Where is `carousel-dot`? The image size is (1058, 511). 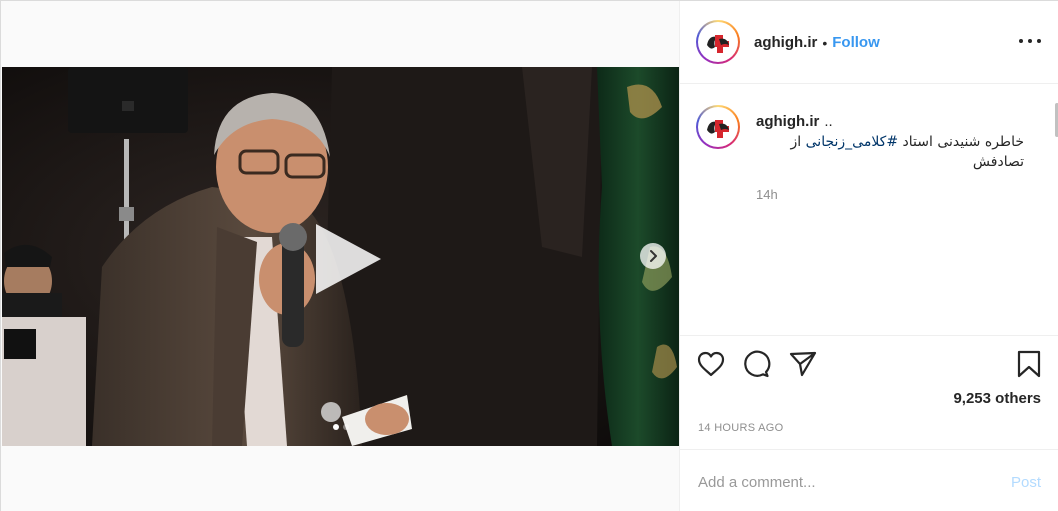 carousel-dot is located at coordinates (345, 427).